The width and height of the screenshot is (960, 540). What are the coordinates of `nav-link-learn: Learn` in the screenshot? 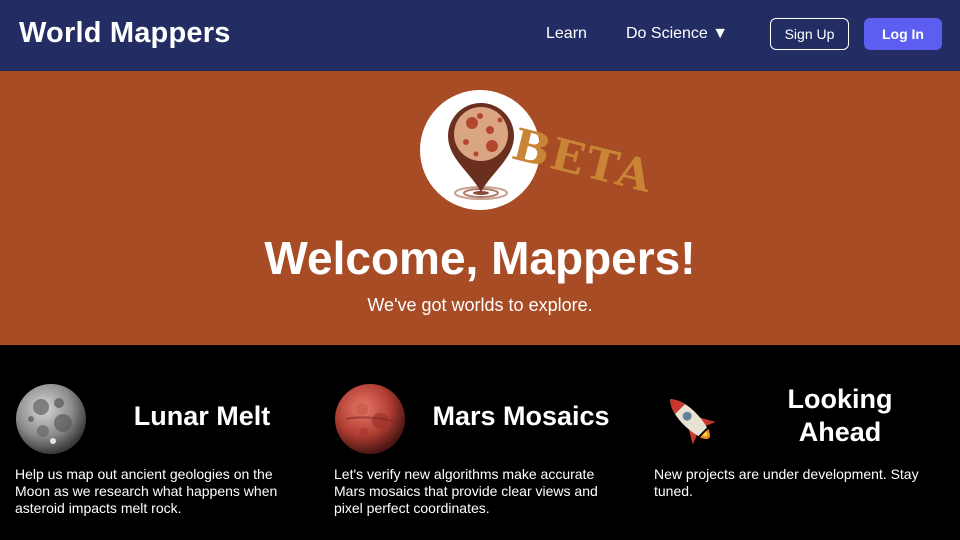 It's located at (566, 34).